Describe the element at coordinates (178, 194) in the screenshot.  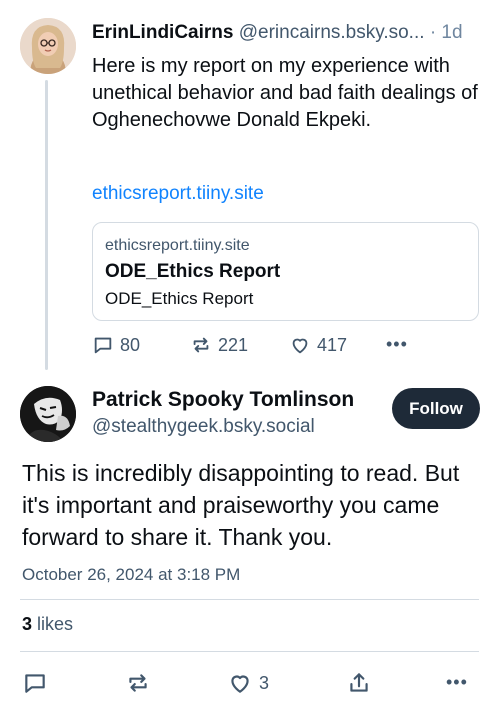
I see `post-link: ethicsreport.tiiny.site` at that location.